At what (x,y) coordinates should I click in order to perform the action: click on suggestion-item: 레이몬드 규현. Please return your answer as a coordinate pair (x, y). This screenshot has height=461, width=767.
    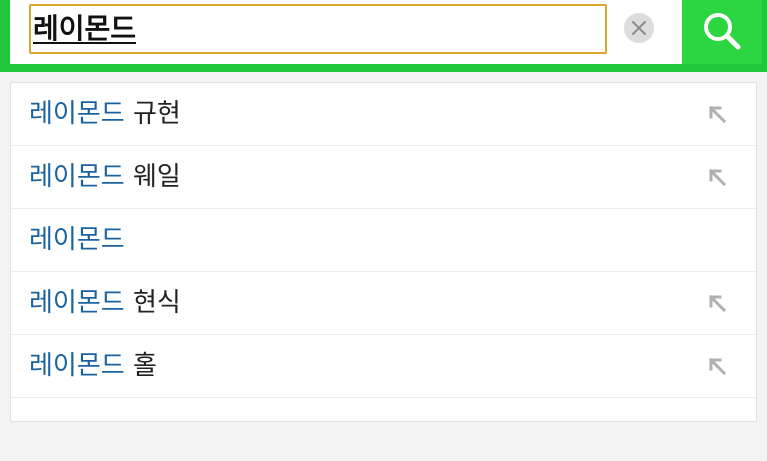
    Looking at the image, I should click on (383, 114).